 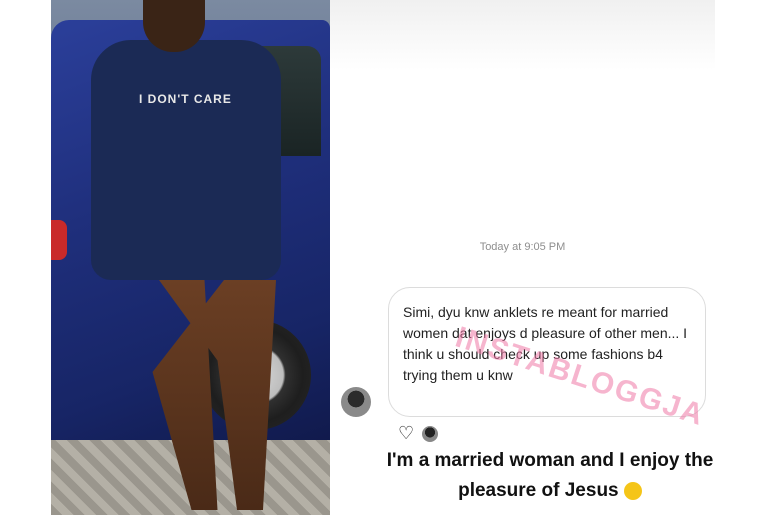 I want to click on car-tail-light, so click(x=59, y=240).